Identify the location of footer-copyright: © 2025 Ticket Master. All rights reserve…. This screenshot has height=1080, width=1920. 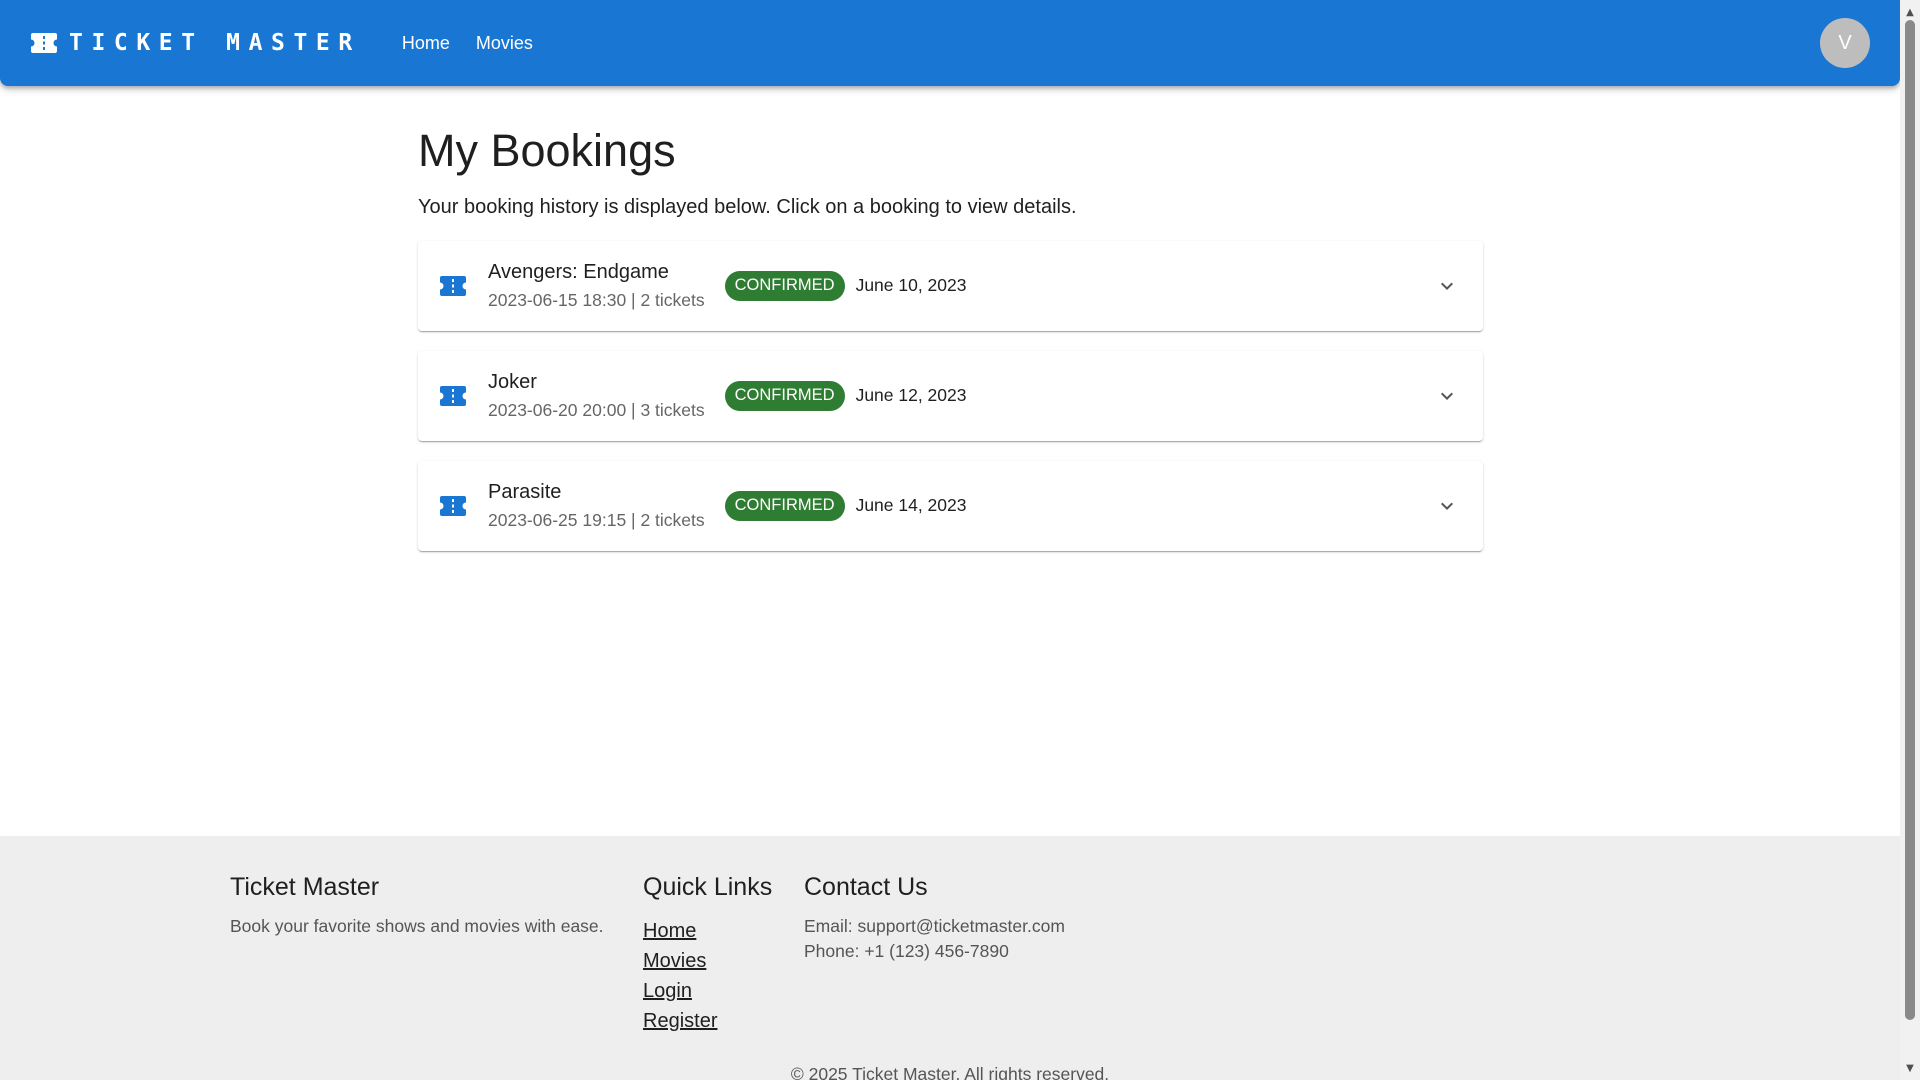
(950, 1072).